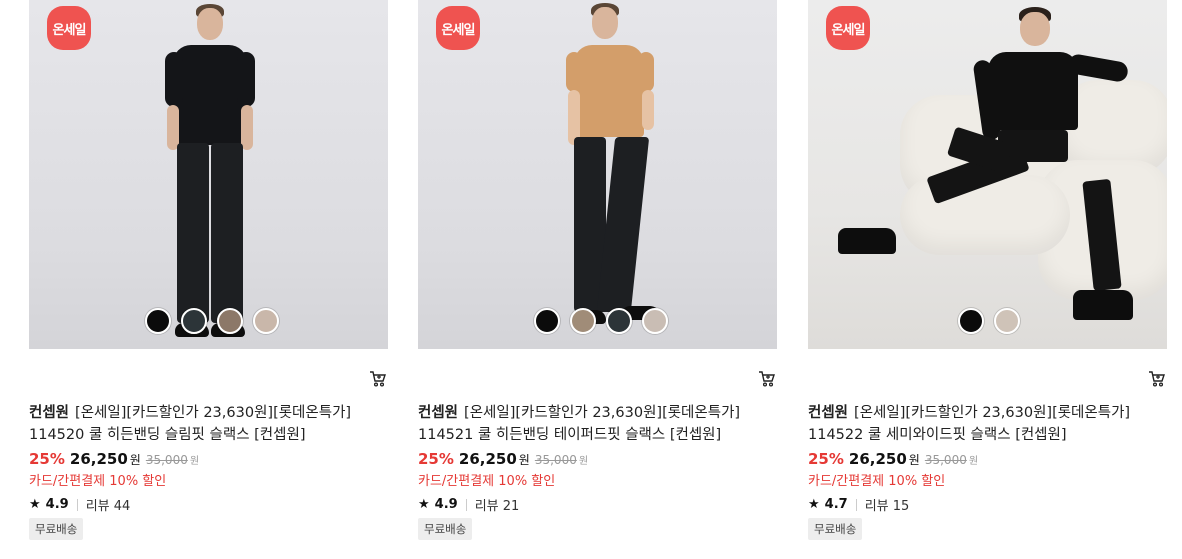 Image resolution: width=1182 pixels, height=559 pixels. Describe the element at coordinates (598, 504) in the screenshot. I see `rating-row: ★ 4.9 리뷰 21` at that location.